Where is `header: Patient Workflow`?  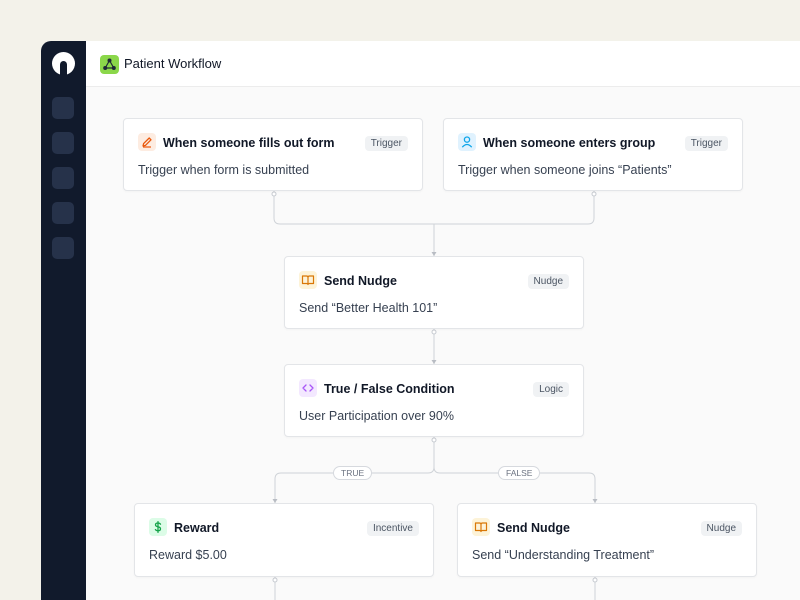
header: Patient Workflow is located at coordinates (443, 64).